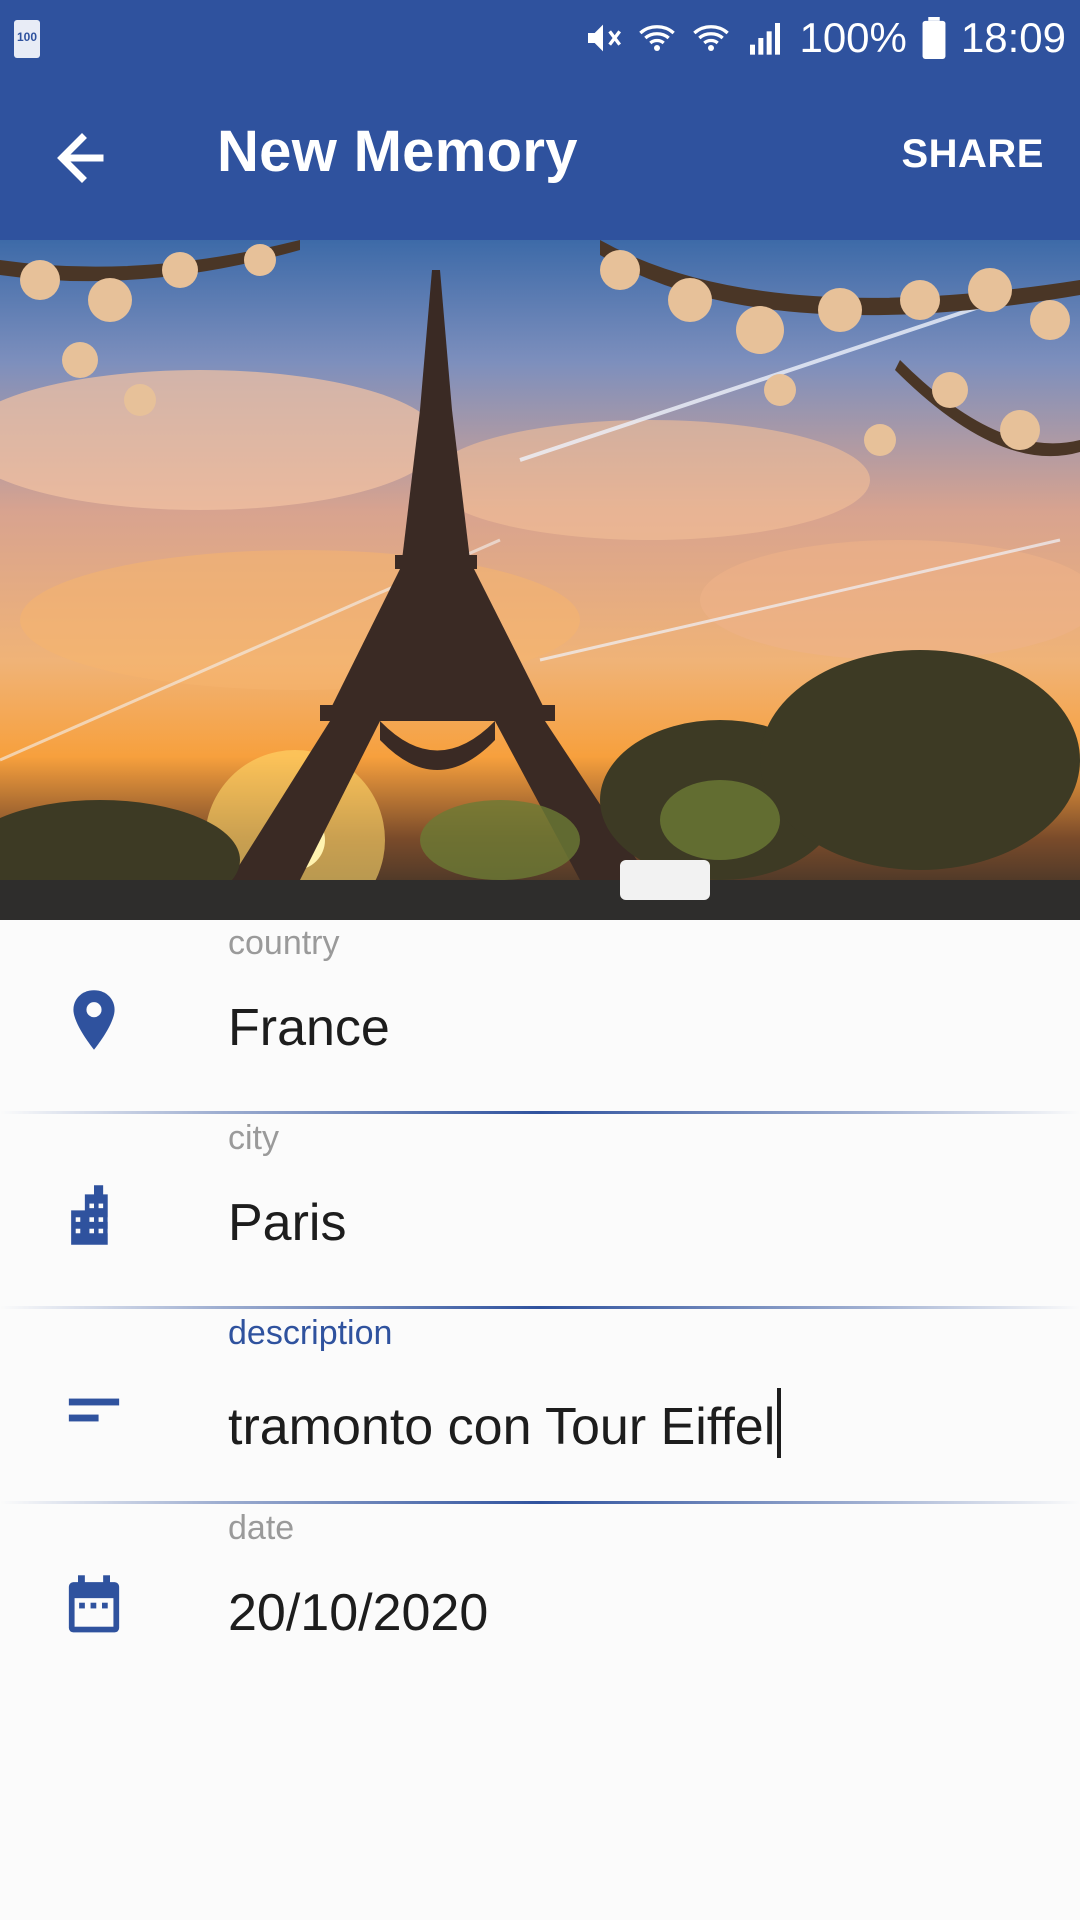 This screenshot has width=1080, height=1920. Describe the element at coordinates (502, 1427) in the screenshot. I see `description-text: tramonto con Tour Eiffel` at that location.